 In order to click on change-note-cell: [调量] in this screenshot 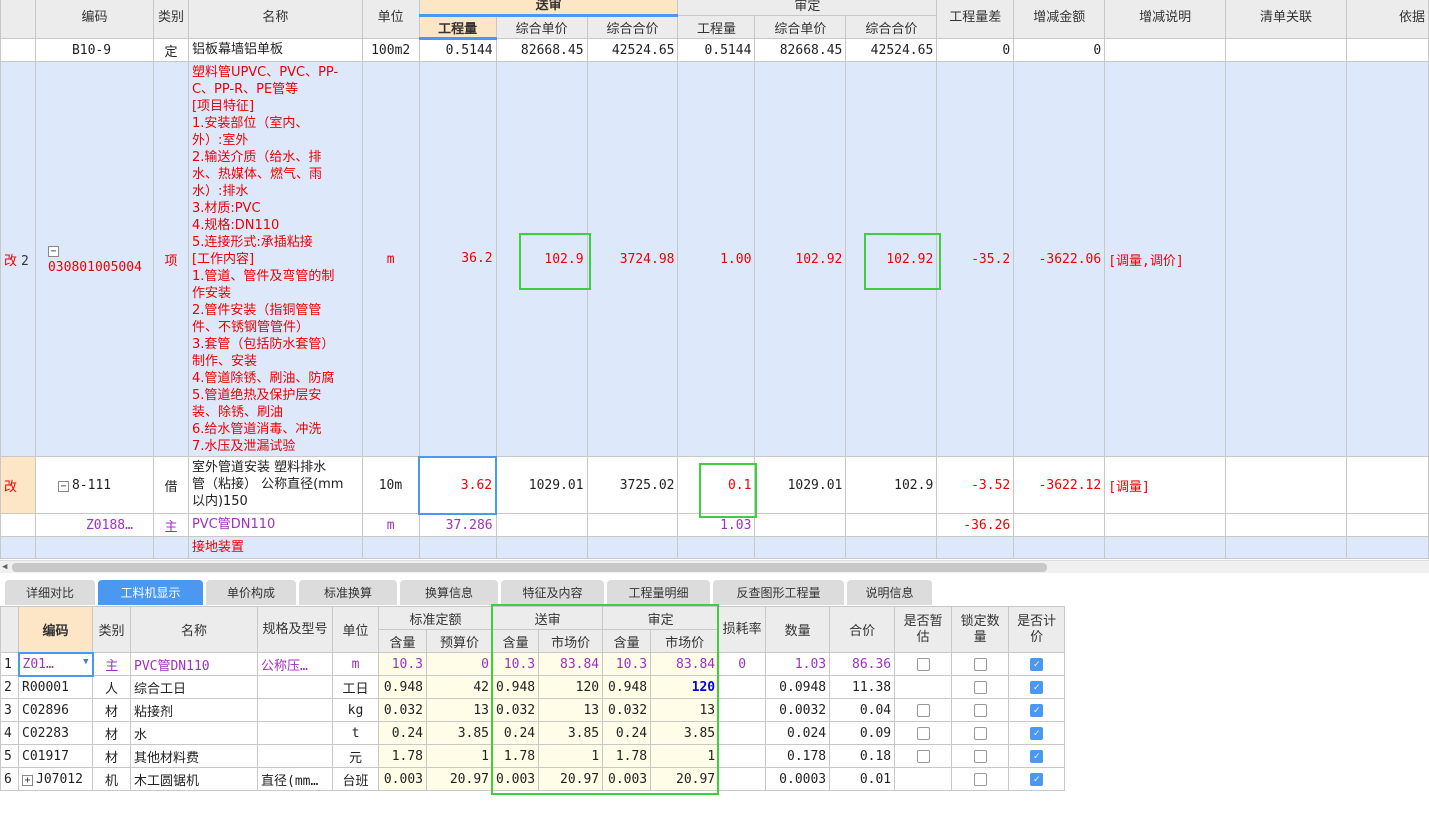, I will do `click(1165, 485)`.